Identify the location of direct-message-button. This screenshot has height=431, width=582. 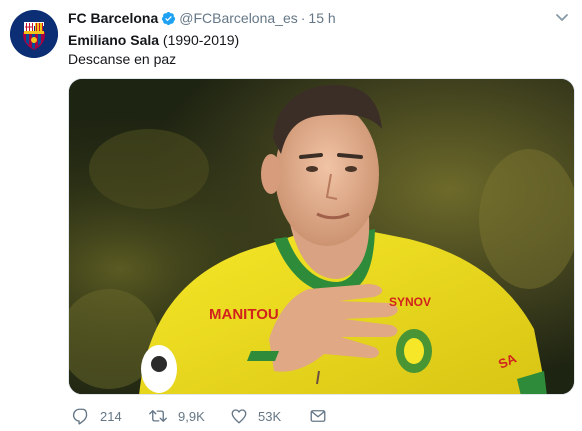
(323, 416).